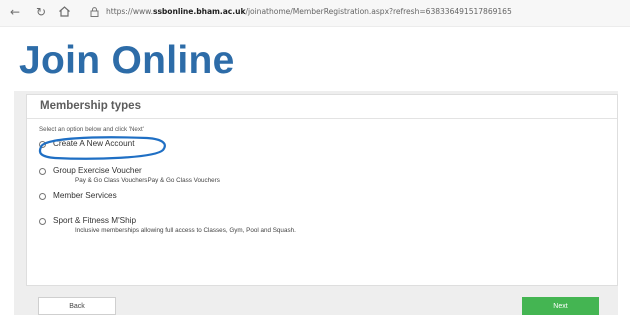  What do you see at coordinates (15, 12) in the screenshot?
I see `arrow-left-icon: ←` at bounding box center [15, 12].